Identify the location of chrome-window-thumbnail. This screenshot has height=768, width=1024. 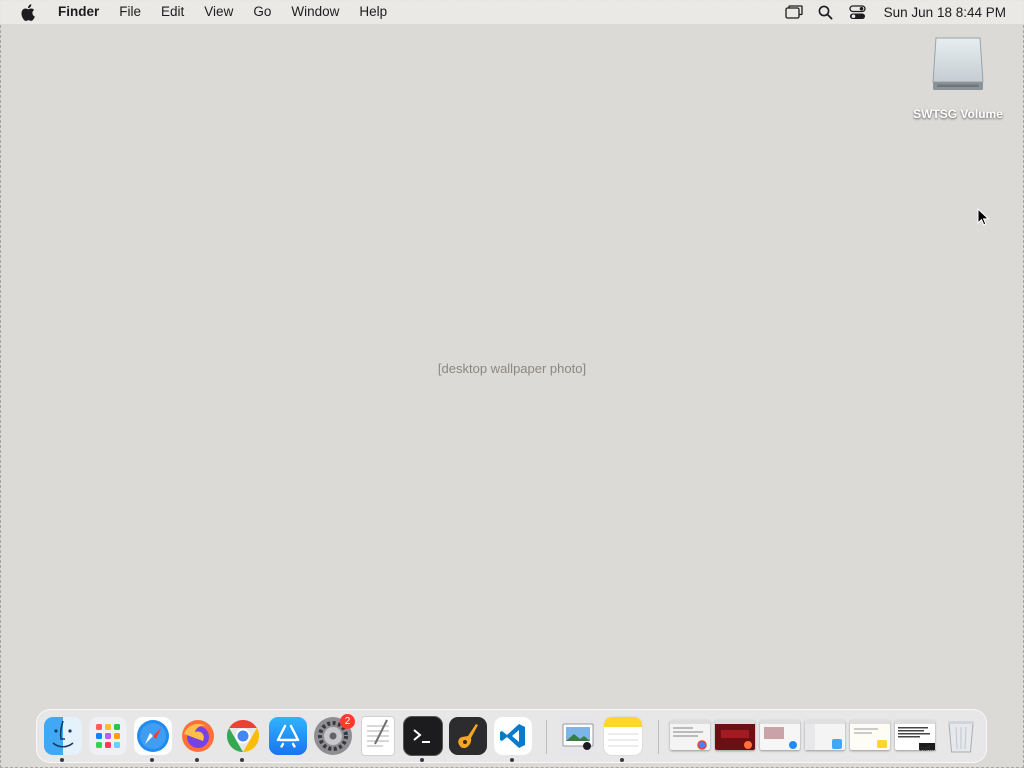
(690, 735).